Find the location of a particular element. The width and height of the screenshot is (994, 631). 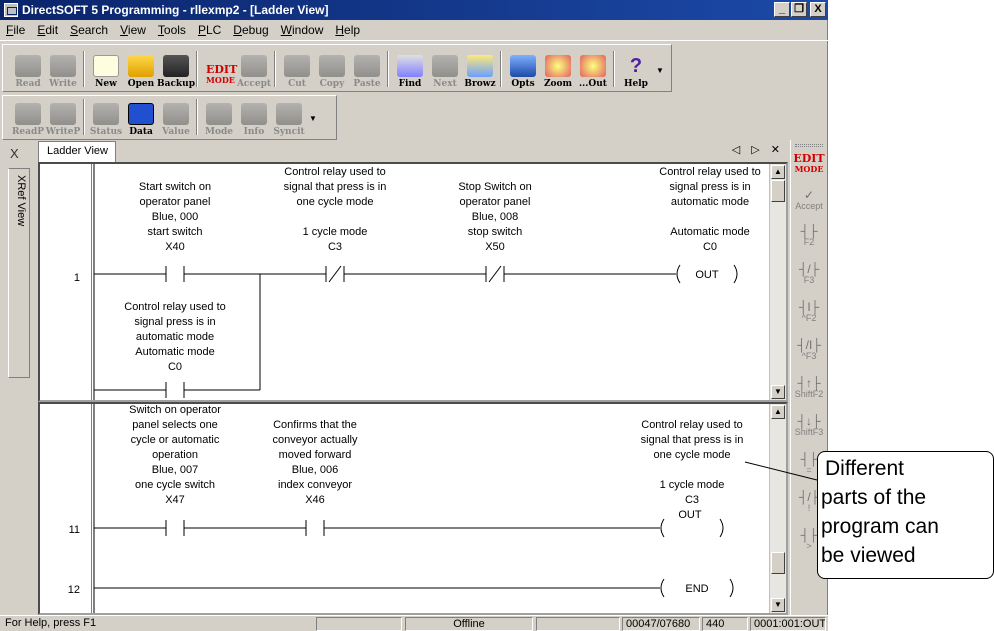

contact-no-palette-button: ┤├ F2 is located at coordinates (809, 236).